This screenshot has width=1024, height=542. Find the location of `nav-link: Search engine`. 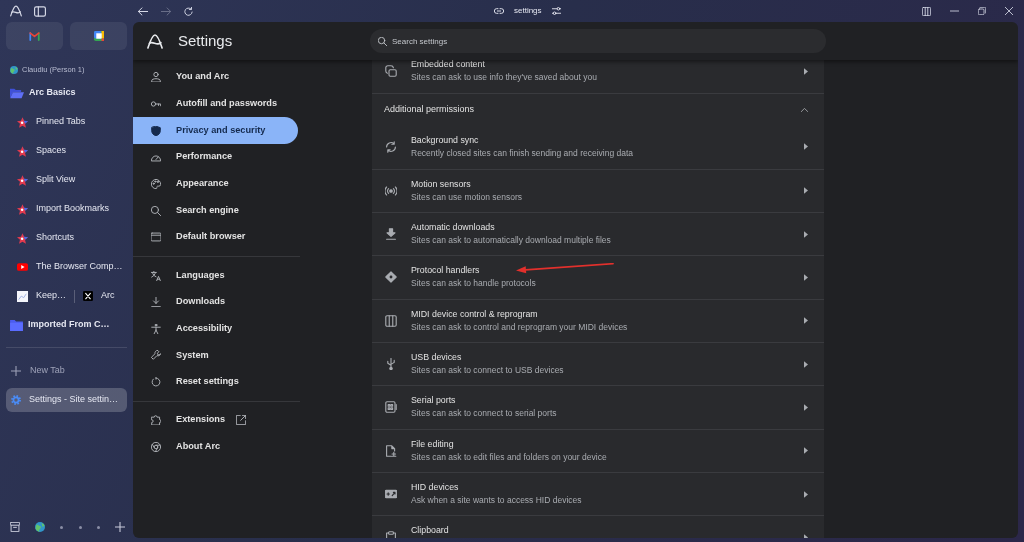

nav-link: Search engine is located at coordinates (215, 210).